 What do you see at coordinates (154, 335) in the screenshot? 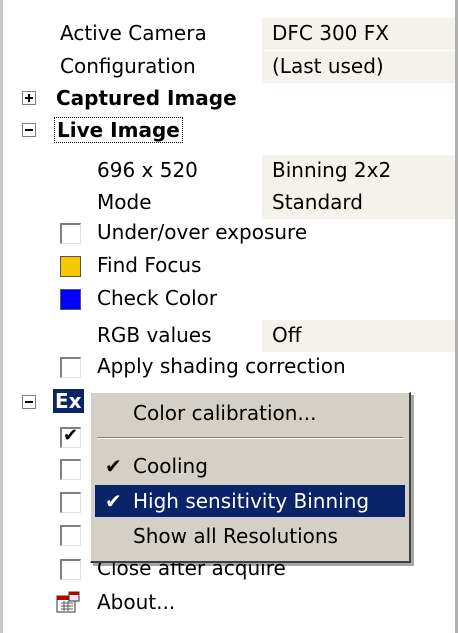
I see `rgb-values-label: RGB values` at bounding box center [154, 335].